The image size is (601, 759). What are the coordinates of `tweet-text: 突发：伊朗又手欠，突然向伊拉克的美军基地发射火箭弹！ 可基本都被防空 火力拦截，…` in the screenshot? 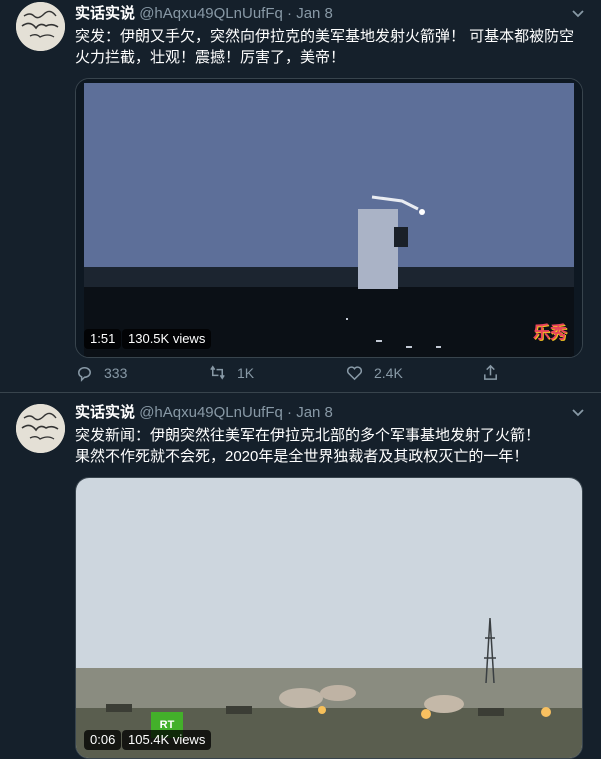 It's located at (330, 47).